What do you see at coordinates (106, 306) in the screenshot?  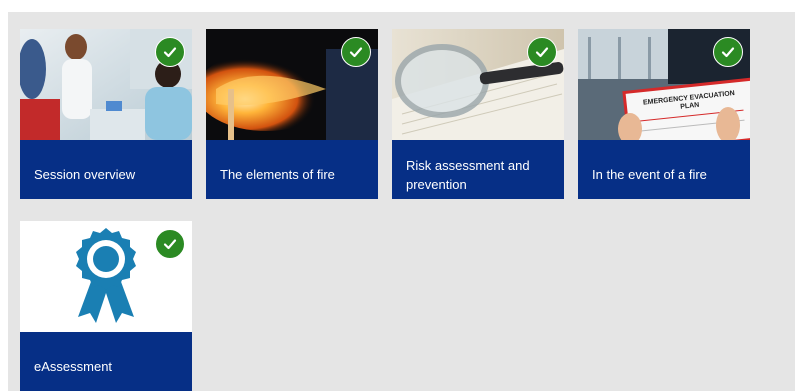 I see `module-card-eassessment: eAssessment` at bounding box center [106, 306].